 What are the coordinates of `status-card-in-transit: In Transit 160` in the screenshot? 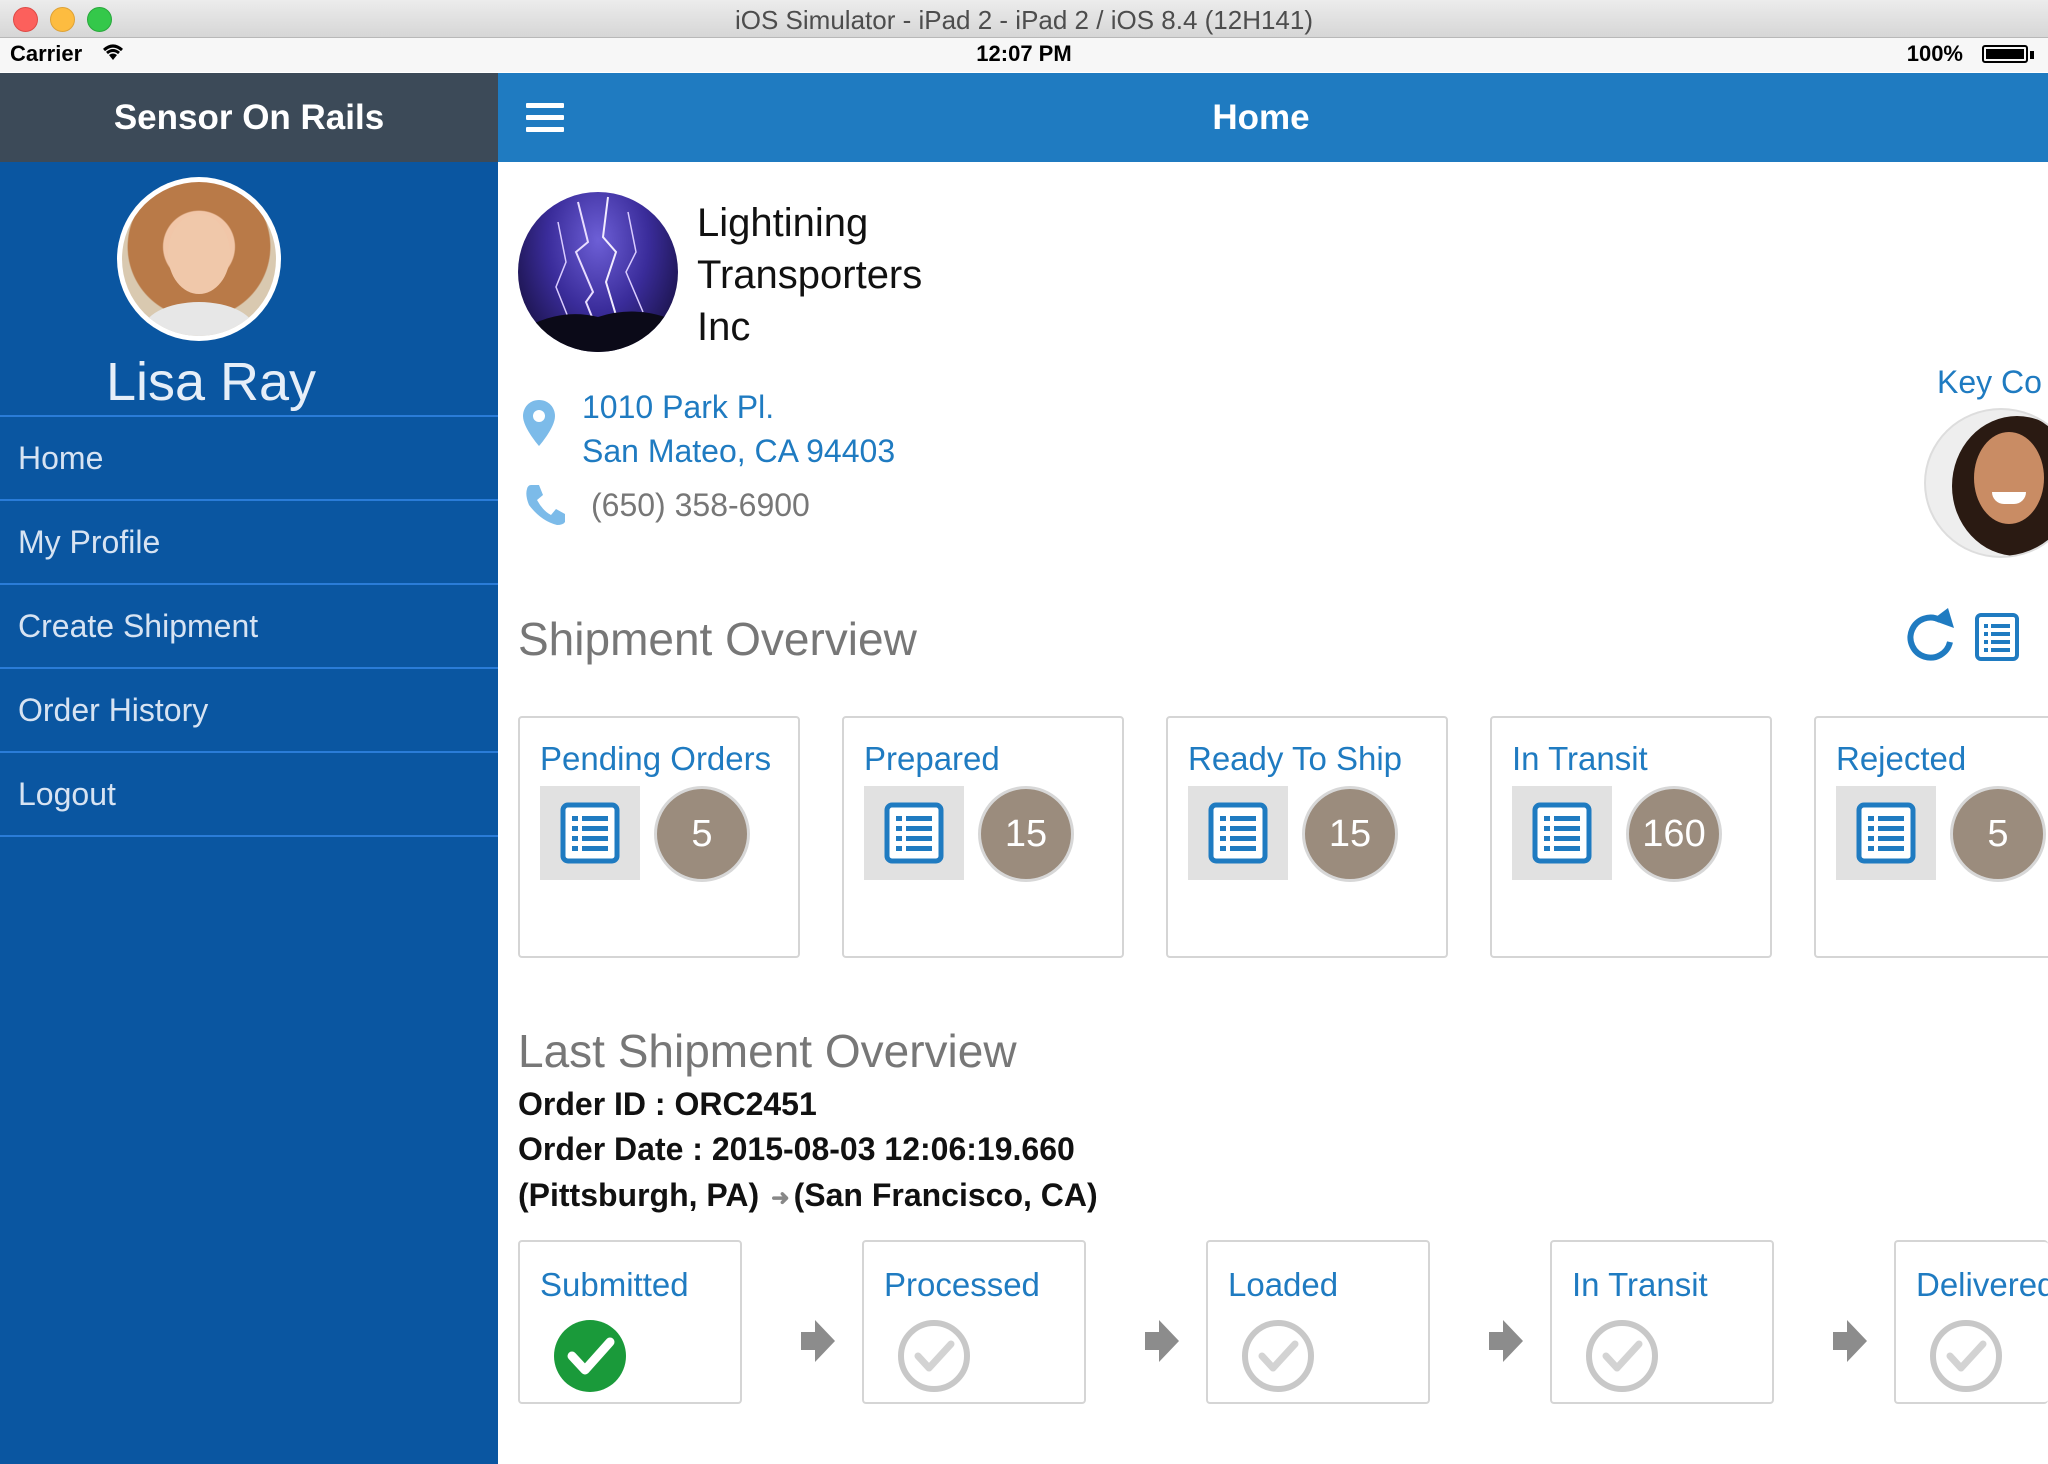 It's located at (1631, 837).